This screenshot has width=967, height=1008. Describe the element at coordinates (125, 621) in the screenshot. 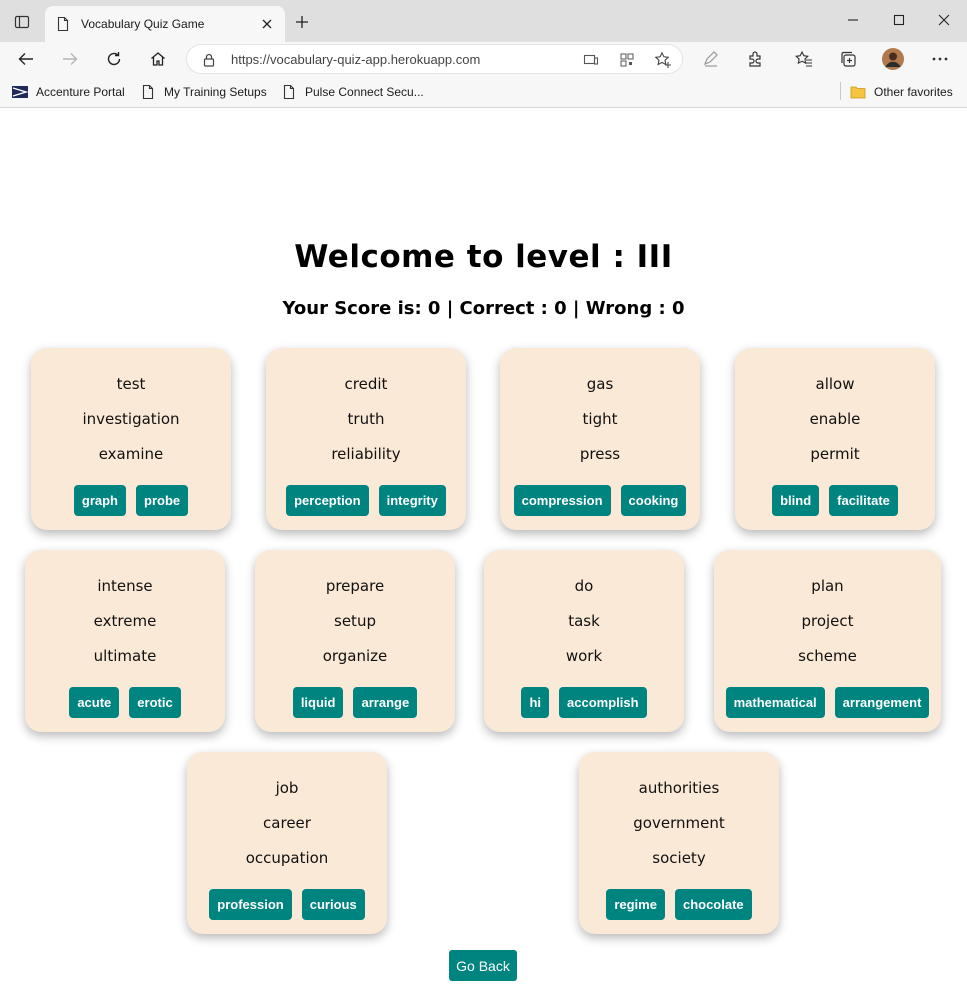

I see `card-word: extreme` at that location.